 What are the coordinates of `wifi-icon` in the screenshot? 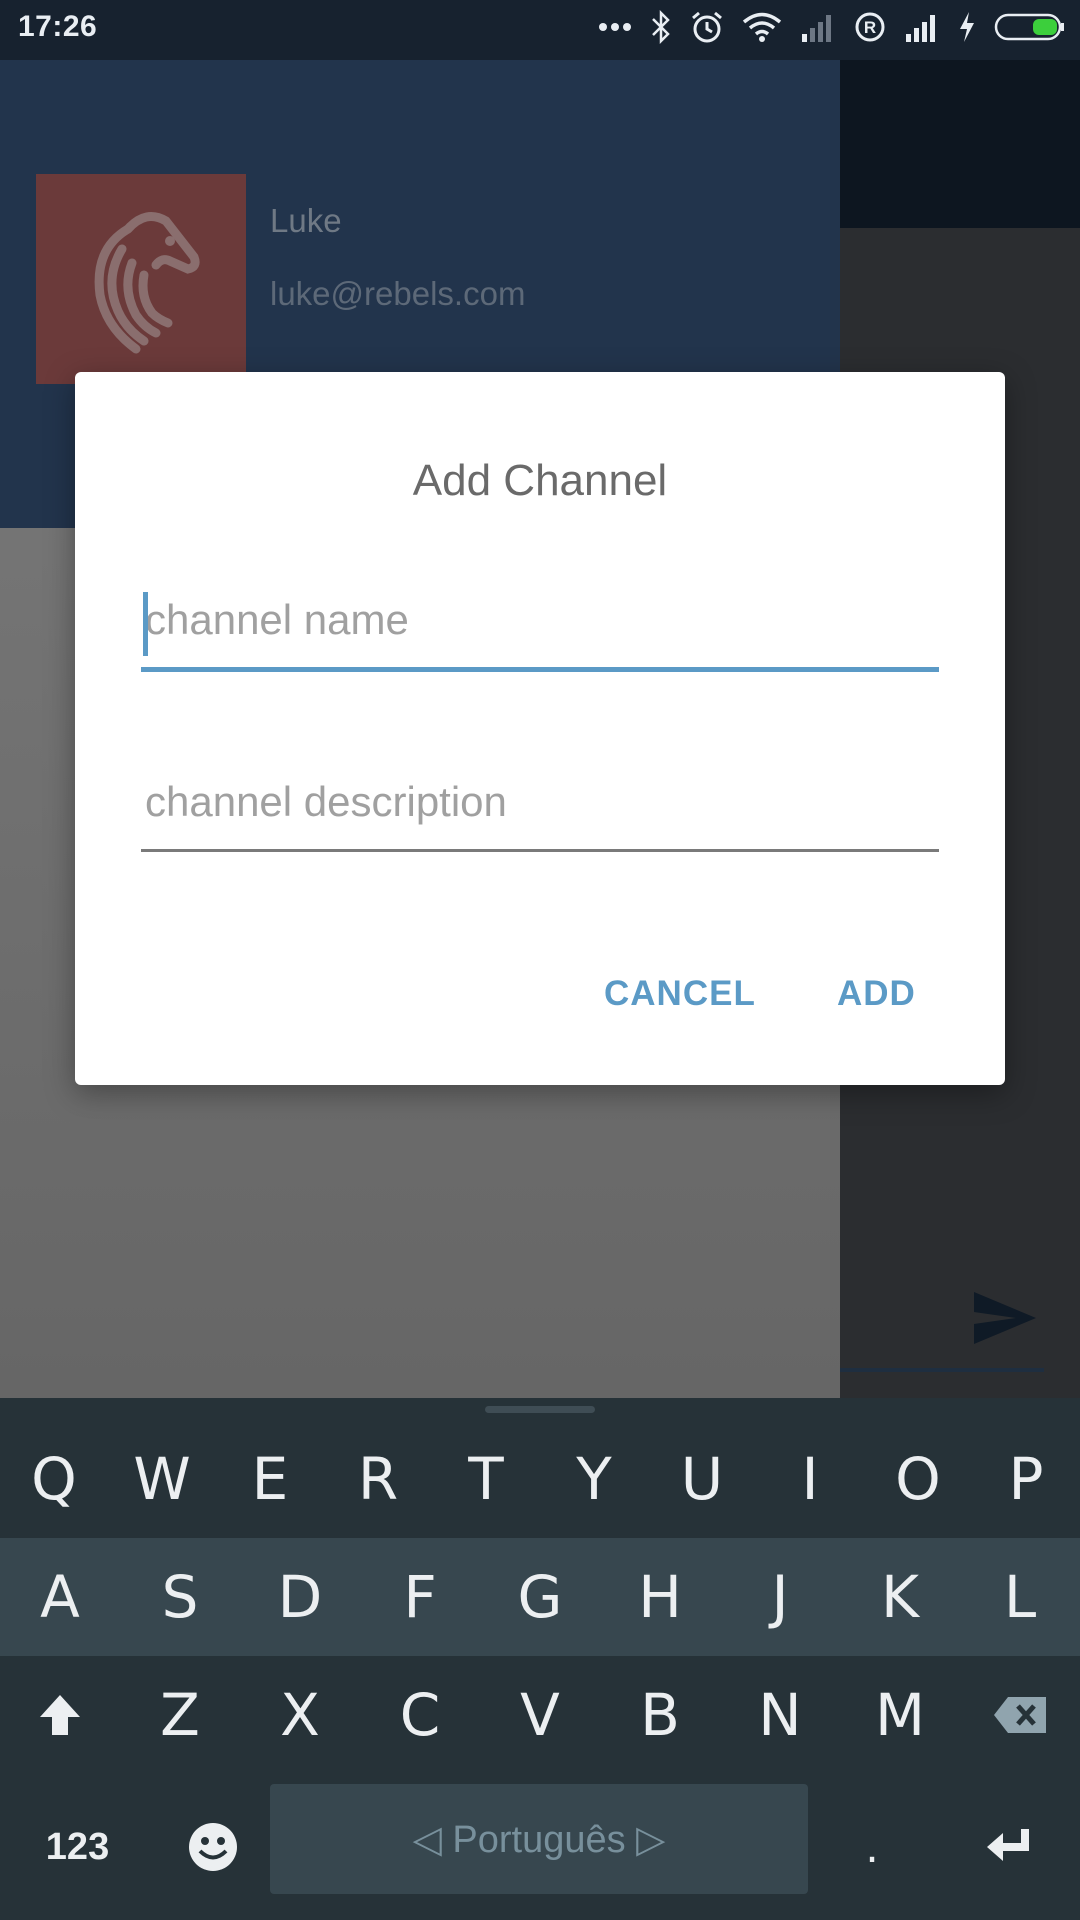 It's located at (762, 27).